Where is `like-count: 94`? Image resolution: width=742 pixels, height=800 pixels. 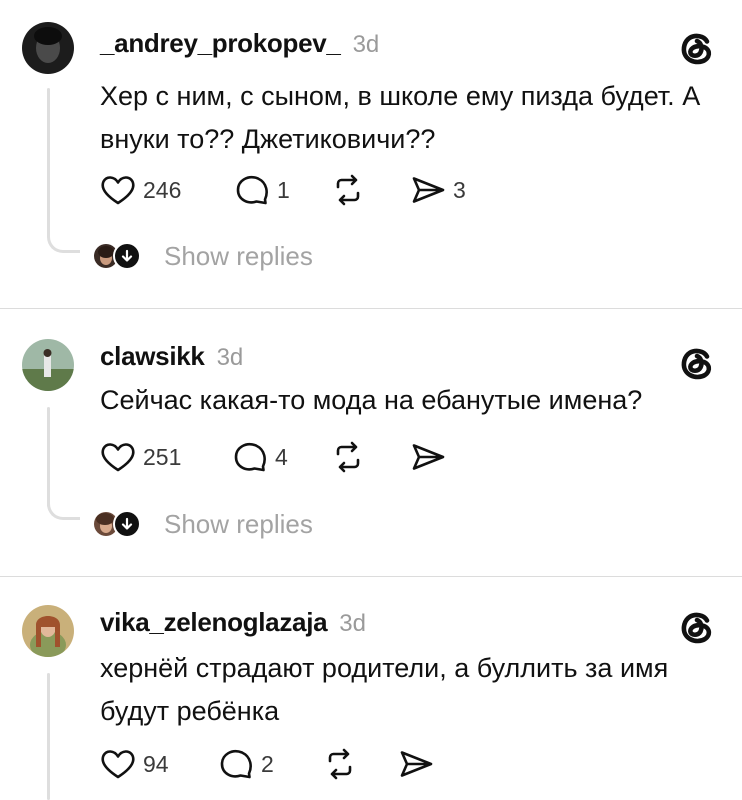
like-count: 94 is located at coordinates (156, 763).